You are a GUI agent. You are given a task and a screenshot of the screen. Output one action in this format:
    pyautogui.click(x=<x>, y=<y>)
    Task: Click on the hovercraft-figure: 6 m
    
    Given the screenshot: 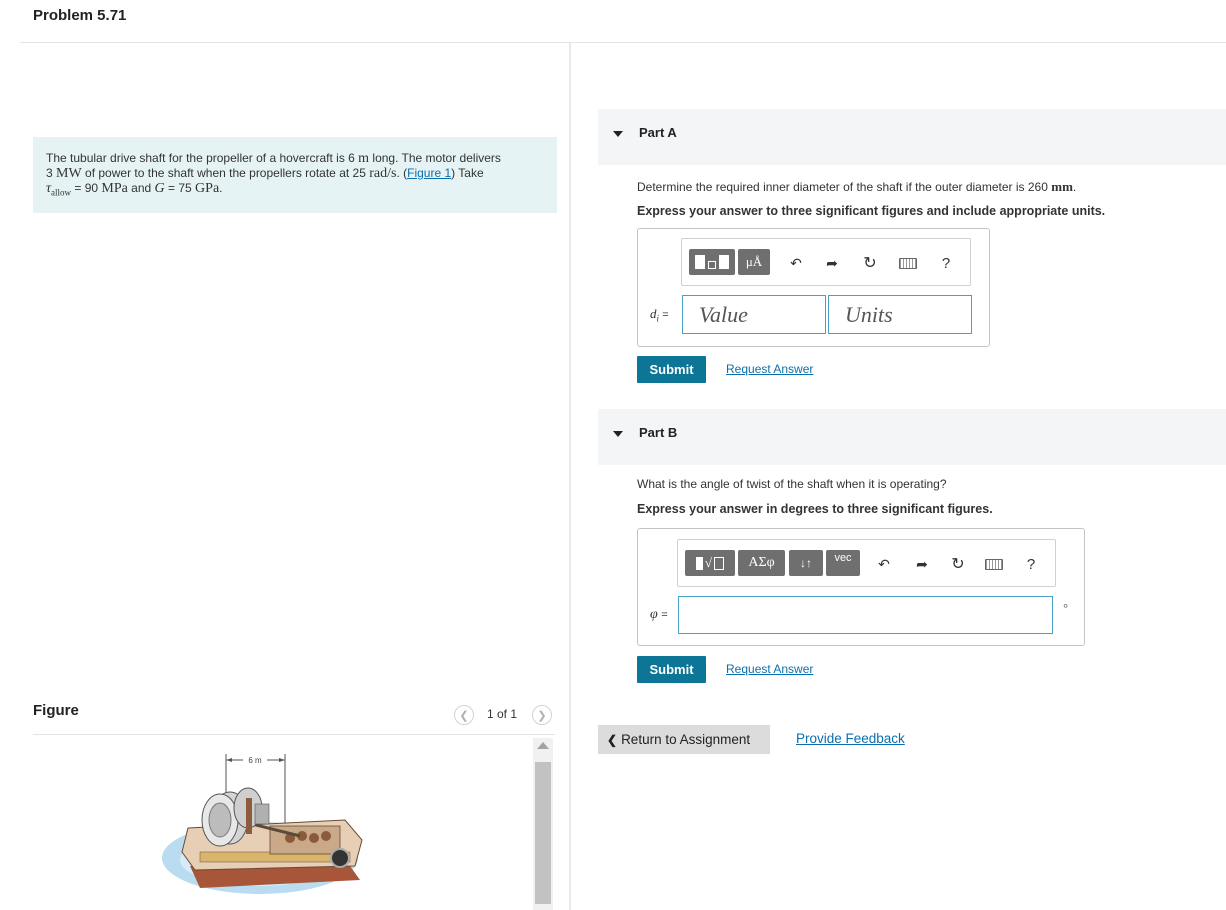 What is the action you would take?
    pyautogui.click(x=262, y=824)
    